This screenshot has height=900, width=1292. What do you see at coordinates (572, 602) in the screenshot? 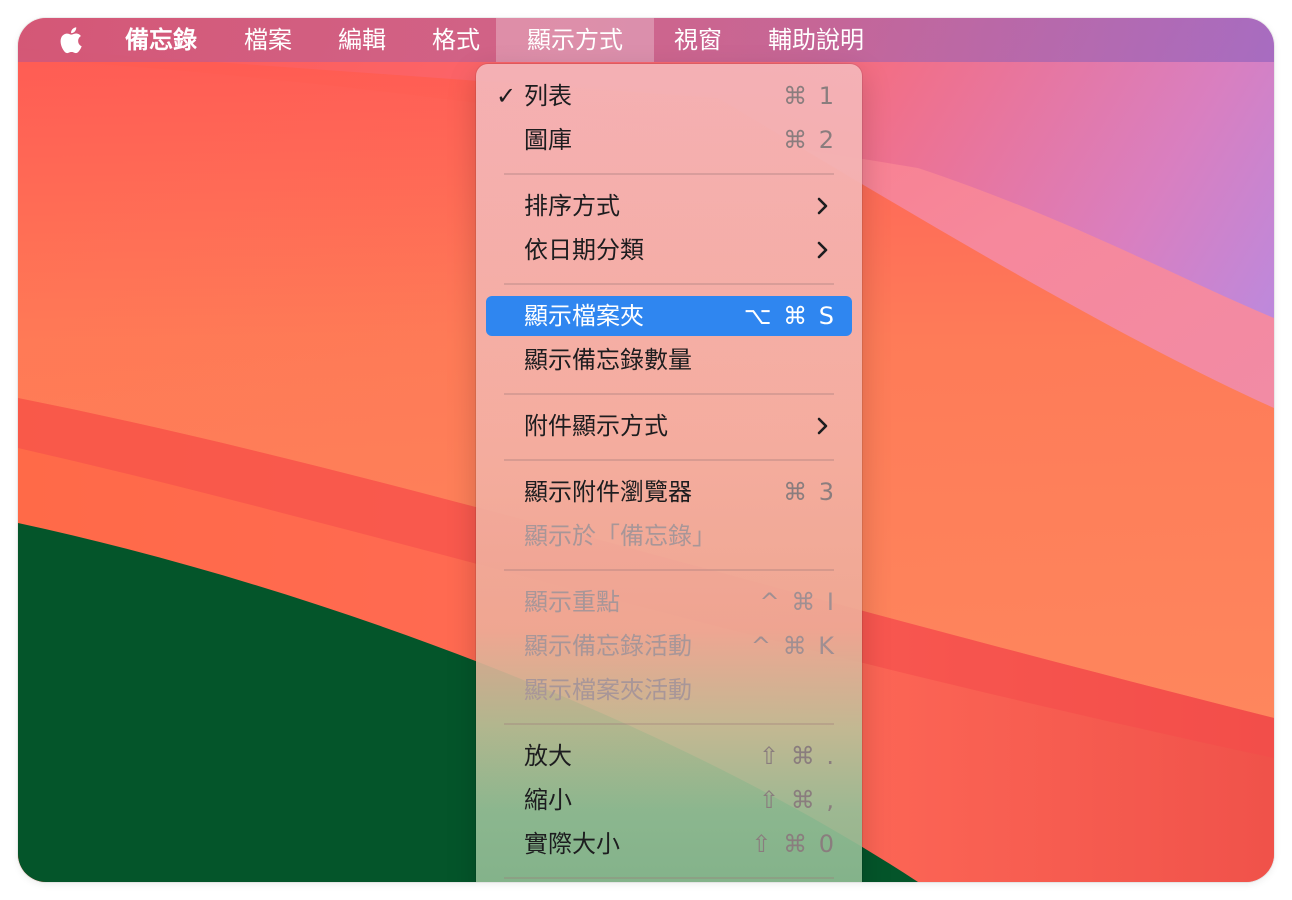
I see `menu-item-label: 顯示重點` at bounding box center [572, 602].